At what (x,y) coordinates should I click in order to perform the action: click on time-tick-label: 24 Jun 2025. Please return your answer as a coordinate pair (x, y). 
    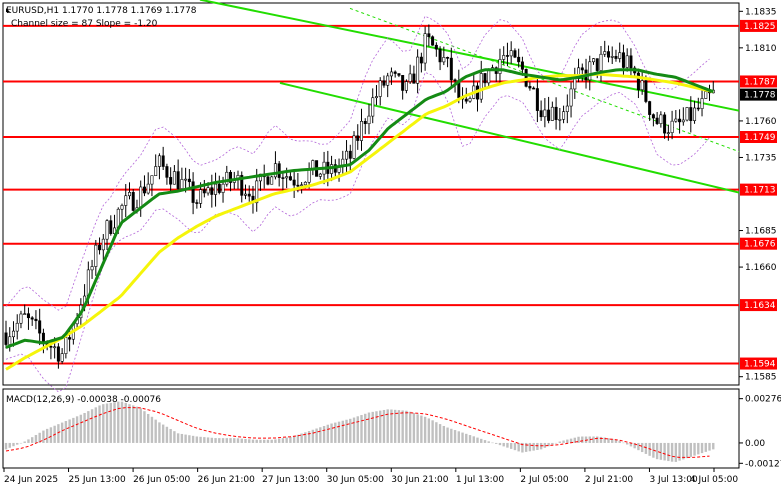
    Looking at the image, I should click on (31, 480).